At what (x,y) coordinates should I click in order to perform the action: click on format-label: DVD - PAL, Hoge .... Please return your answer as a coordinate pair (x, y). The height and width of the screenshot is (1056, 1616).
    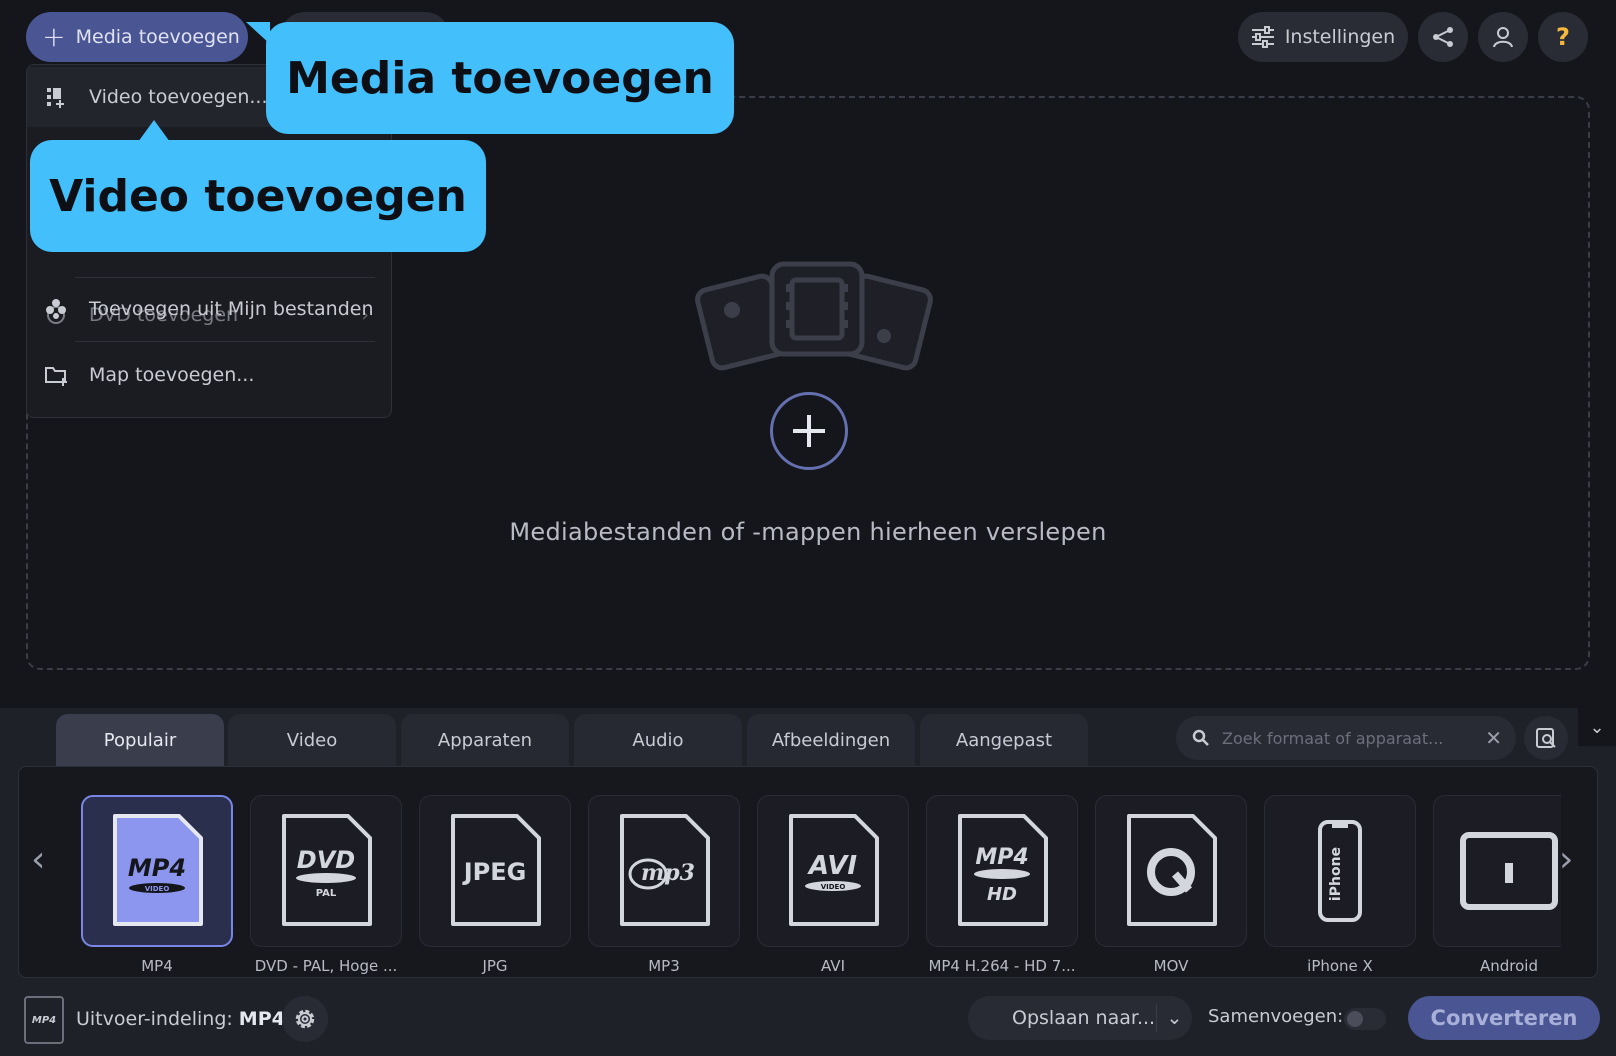
    Looking at the image, I should click on (326, 966).